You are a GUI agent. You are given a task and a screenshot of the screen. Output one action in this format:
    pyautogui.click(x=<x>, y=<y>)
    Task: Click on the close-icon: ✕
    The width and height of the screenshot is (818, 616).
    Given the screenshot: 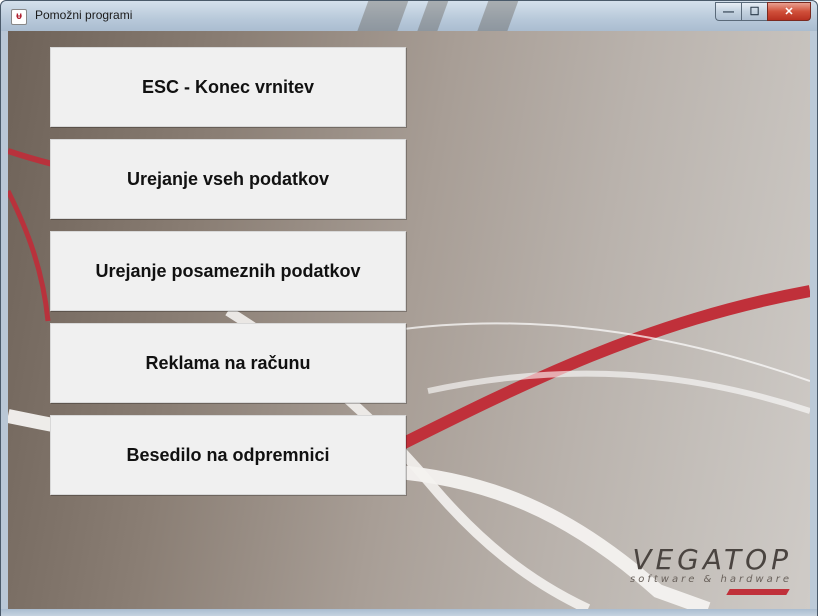 What is the action you would take?
    pyautogui.click(x=789, y=12)
    